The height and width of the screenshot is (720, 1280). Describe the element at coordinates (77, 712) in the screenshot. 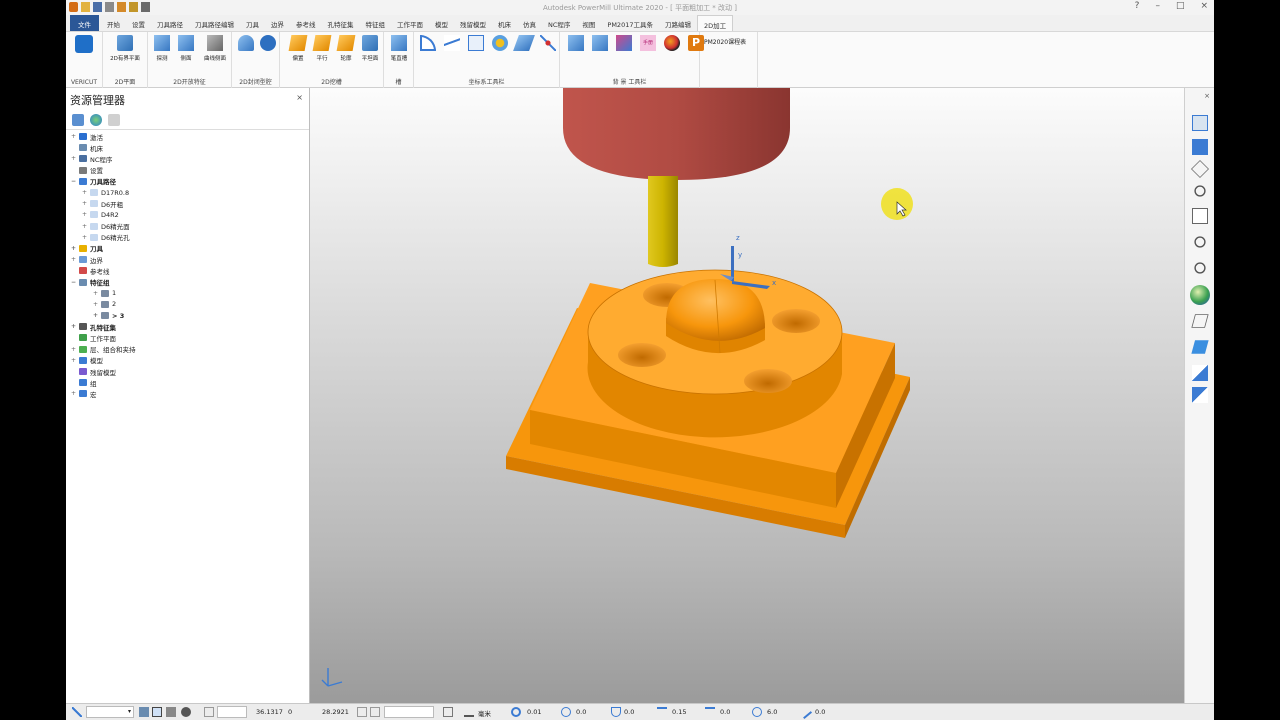

I see `line-icon` at that location.